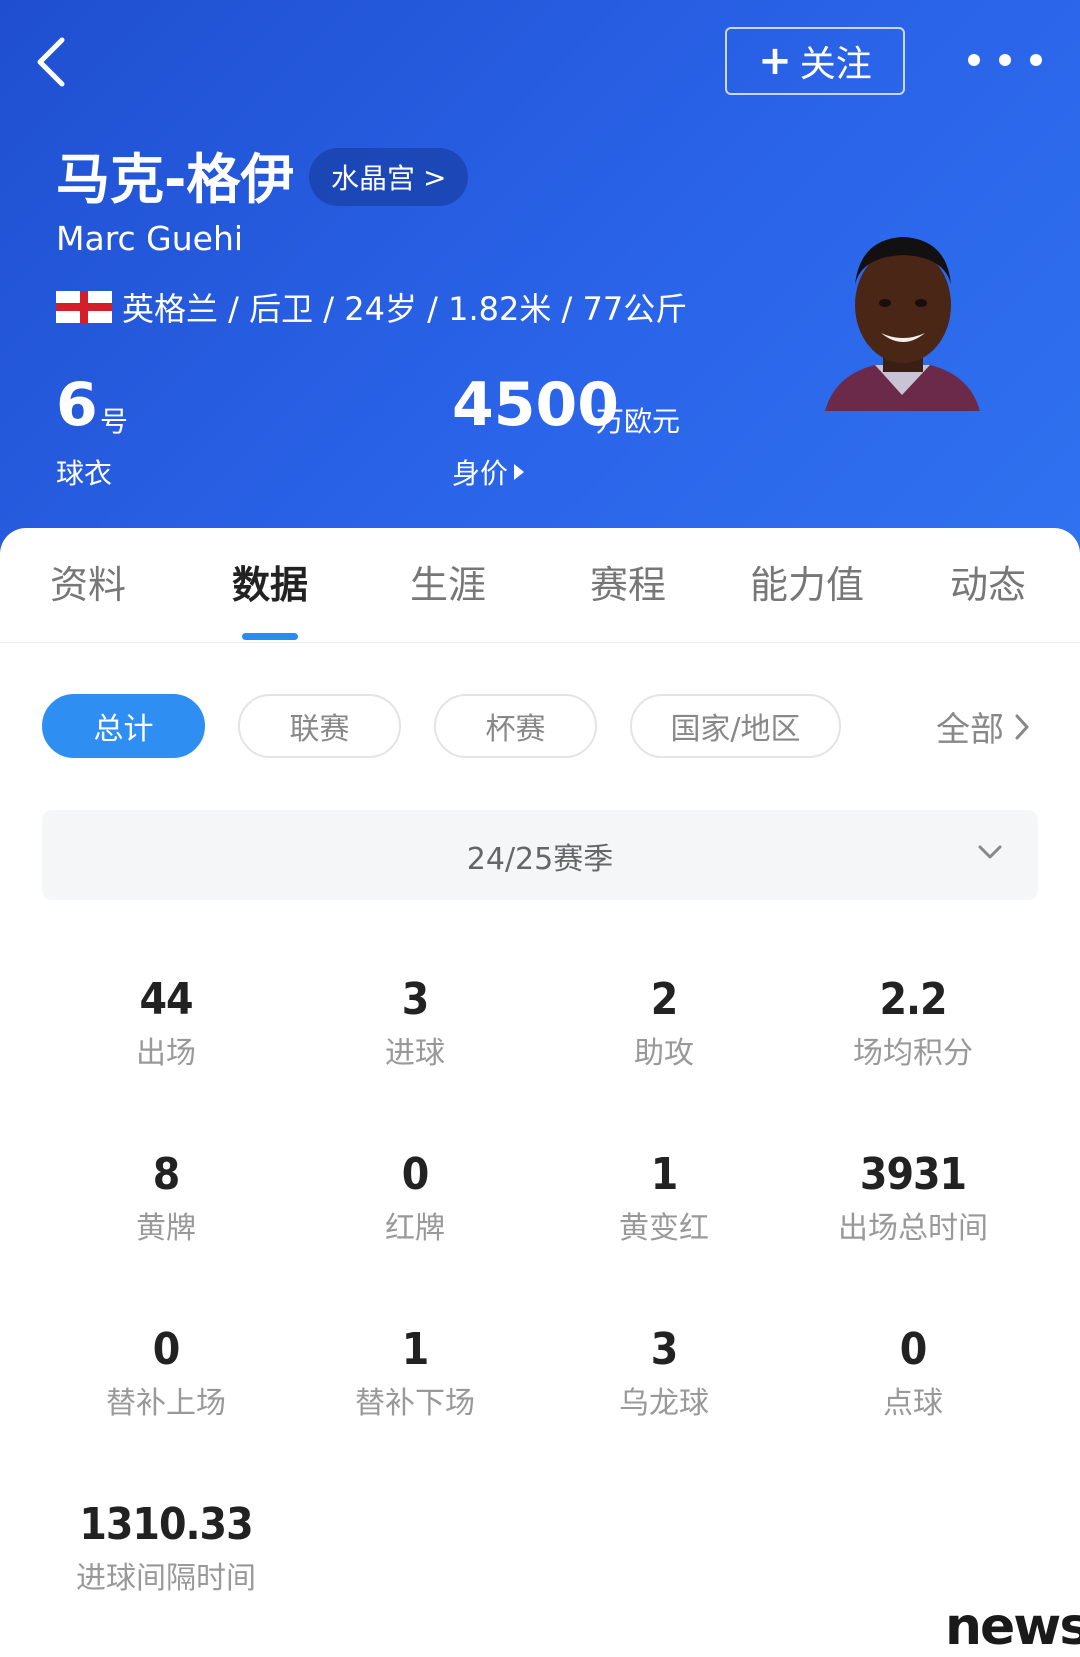 This screenshot has height=1657, width=1080. I want to click on more-dots-icon, so click(1005, 60).